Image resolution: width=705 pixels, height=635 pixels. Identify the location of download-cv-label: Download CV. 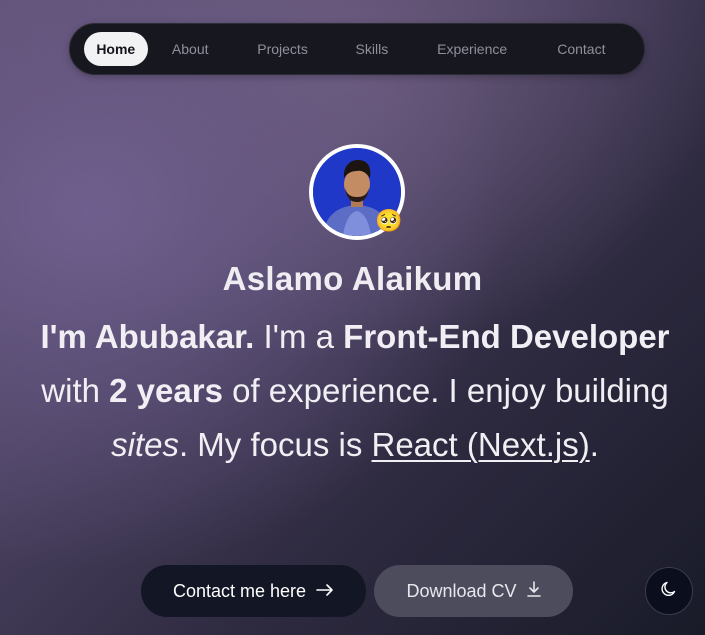
(461, 590).